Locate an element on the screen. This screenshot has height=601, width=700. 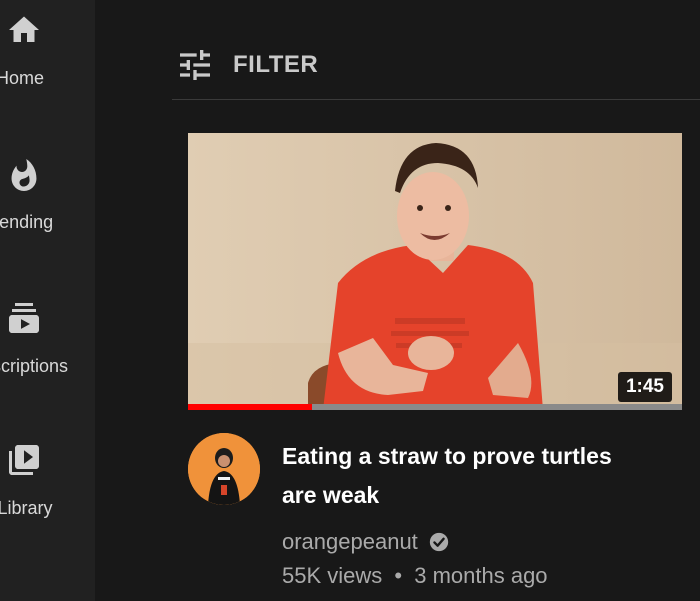
sidebar-item-label: Subscriptions is located at coordinates (34, 366).